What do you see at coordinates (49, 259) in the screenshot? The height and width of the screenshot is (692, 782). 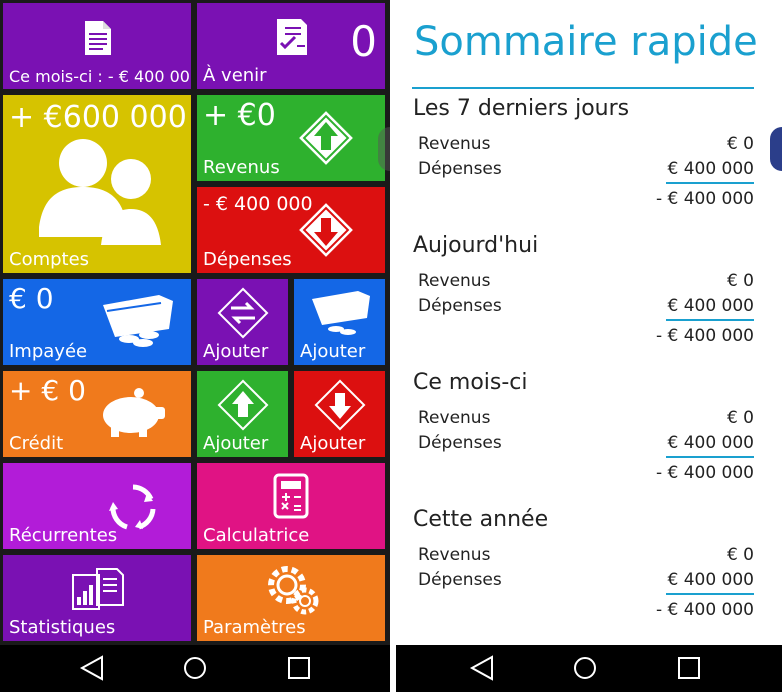 I see `accounts-label: Comptes` at bounding box center [49, 259].